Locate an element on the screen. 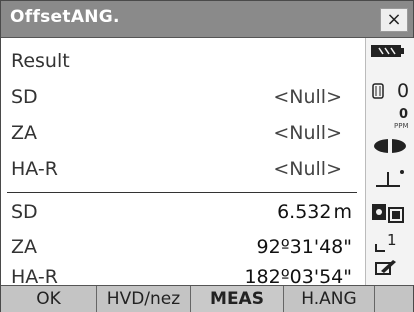 This screenshot has height=312, width=414. tilt-compensation-icon is located at coordinates (390, 178).